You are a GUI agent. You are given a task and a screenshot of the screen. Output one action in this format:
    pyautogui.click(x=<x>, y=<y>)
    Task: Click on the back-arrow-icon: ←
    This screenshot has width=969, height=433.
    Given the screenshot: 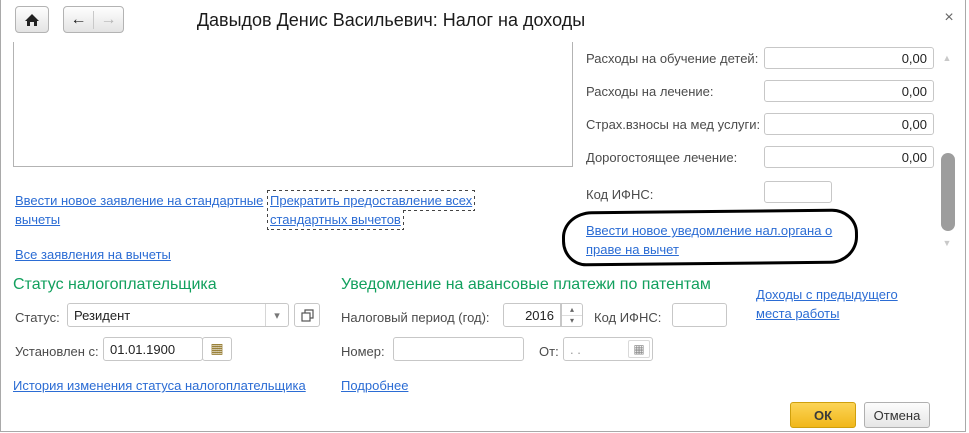 What is the action you would take?
    pyautogui.click(x=78, y=19)
    